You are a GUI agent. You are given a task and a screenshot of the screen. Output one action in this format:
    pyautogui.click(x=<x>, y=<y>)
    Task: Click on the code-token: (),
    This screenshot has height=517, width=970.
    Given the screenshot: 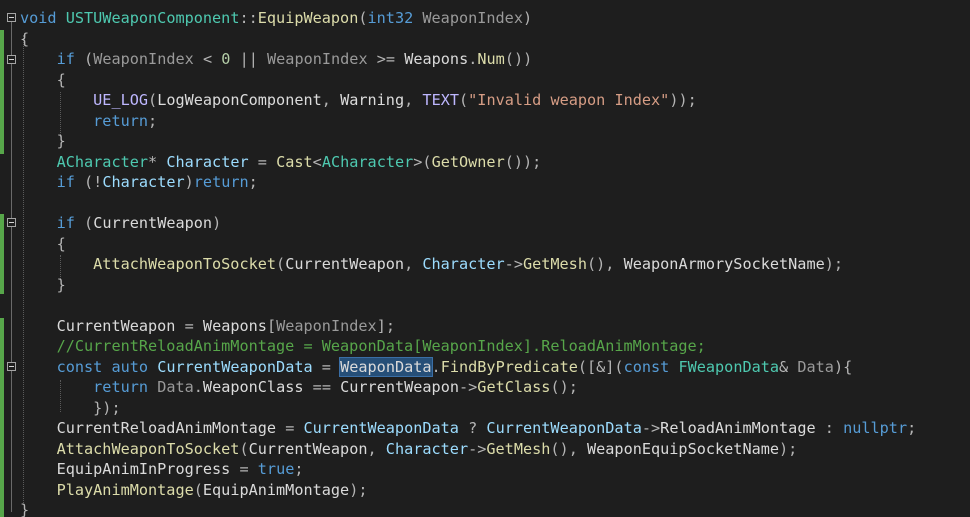 What is the action you would take?
    pyautogui.click(x=564, y=448)
    